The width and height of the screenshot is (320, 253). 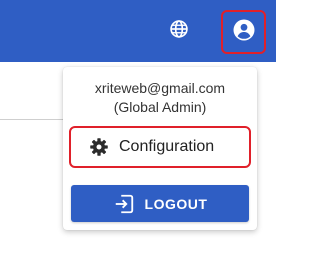 I want to click on globe-icon, so click(x=179, y=31).